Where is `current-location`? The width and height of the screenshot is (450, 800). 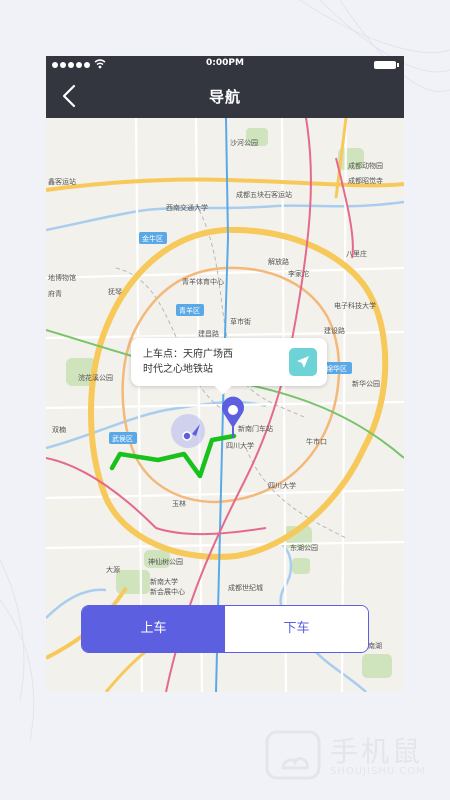 current-location is located at coordinates (188, 431).